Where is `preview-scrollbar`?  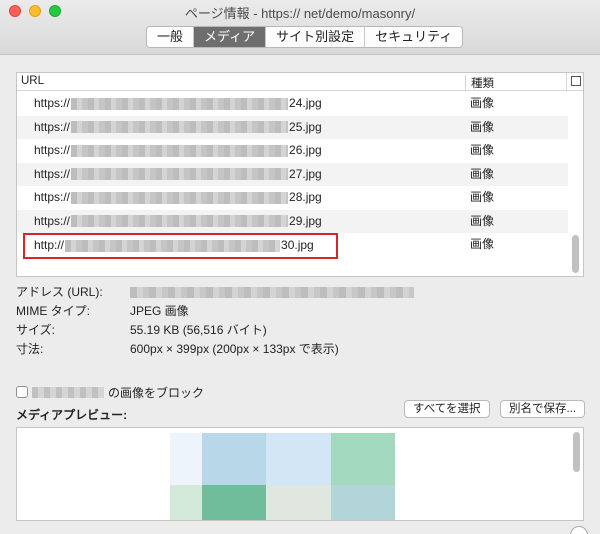 preview-scrollbar is located at coordinates (576, 452).